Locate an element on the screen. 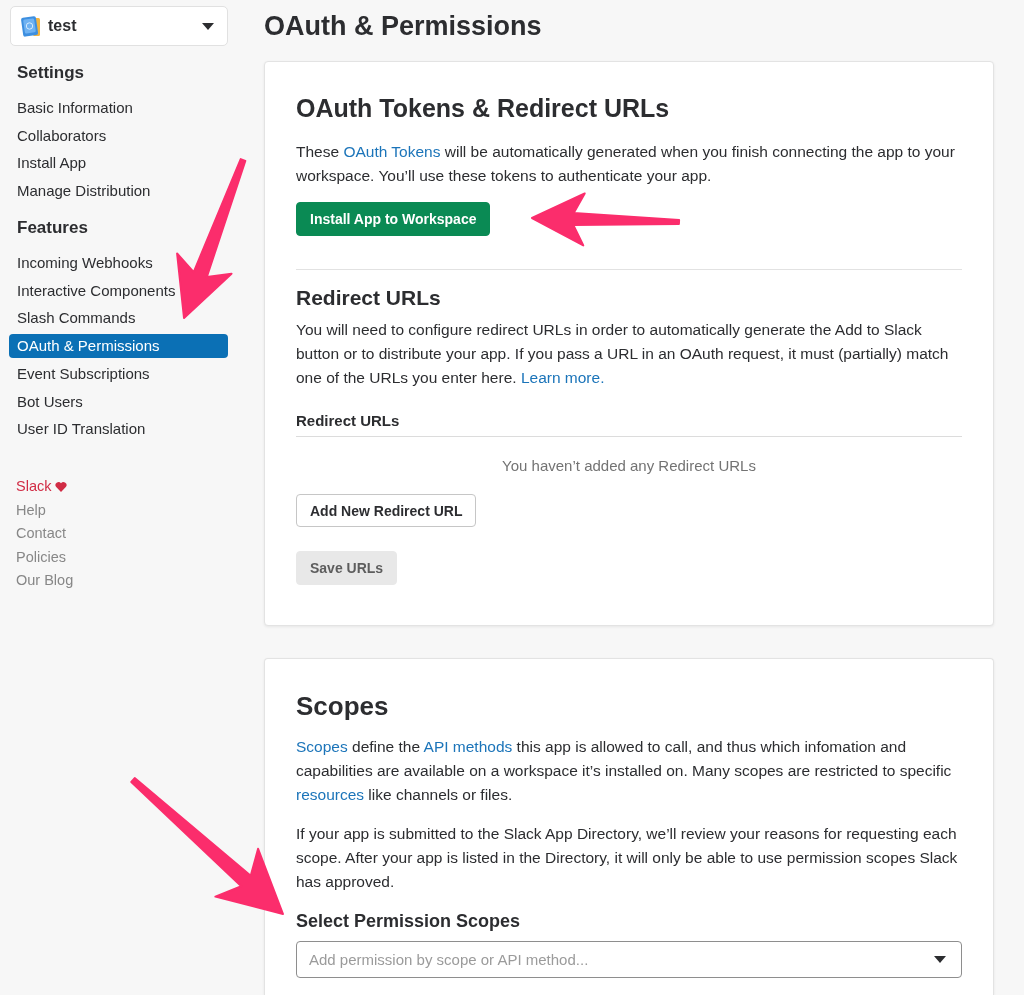 This screenshot has height=995, width=1024. link: Learn more. is located at coordinates (562, 377).